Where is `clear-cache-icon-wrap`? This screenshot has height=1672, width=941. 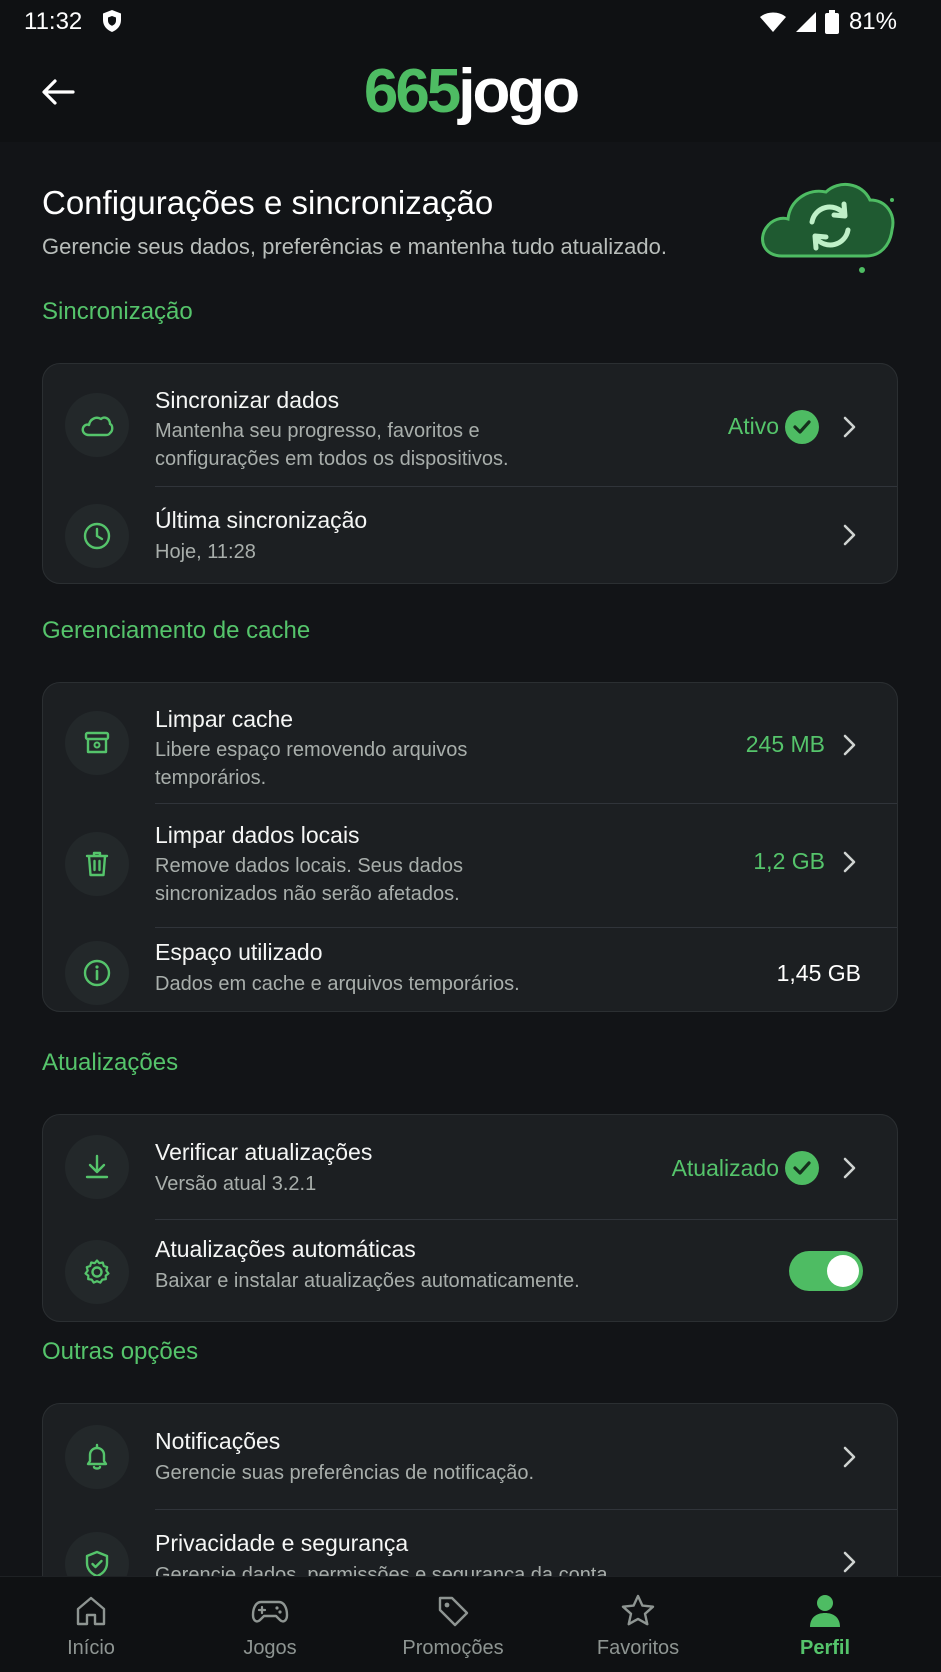 clear-cache-icon-wrap is located at coordinates (97, 743).